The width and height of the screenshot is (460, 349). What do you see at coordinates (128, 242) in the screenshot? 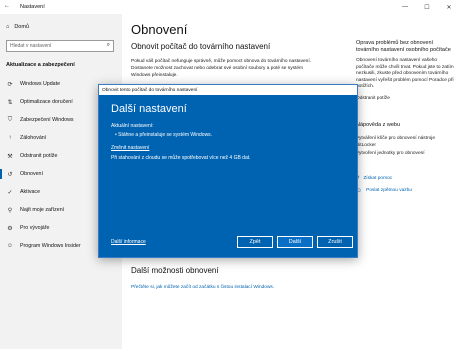
I see `more-info-link: Další informace` at bounding box center [128, 242].